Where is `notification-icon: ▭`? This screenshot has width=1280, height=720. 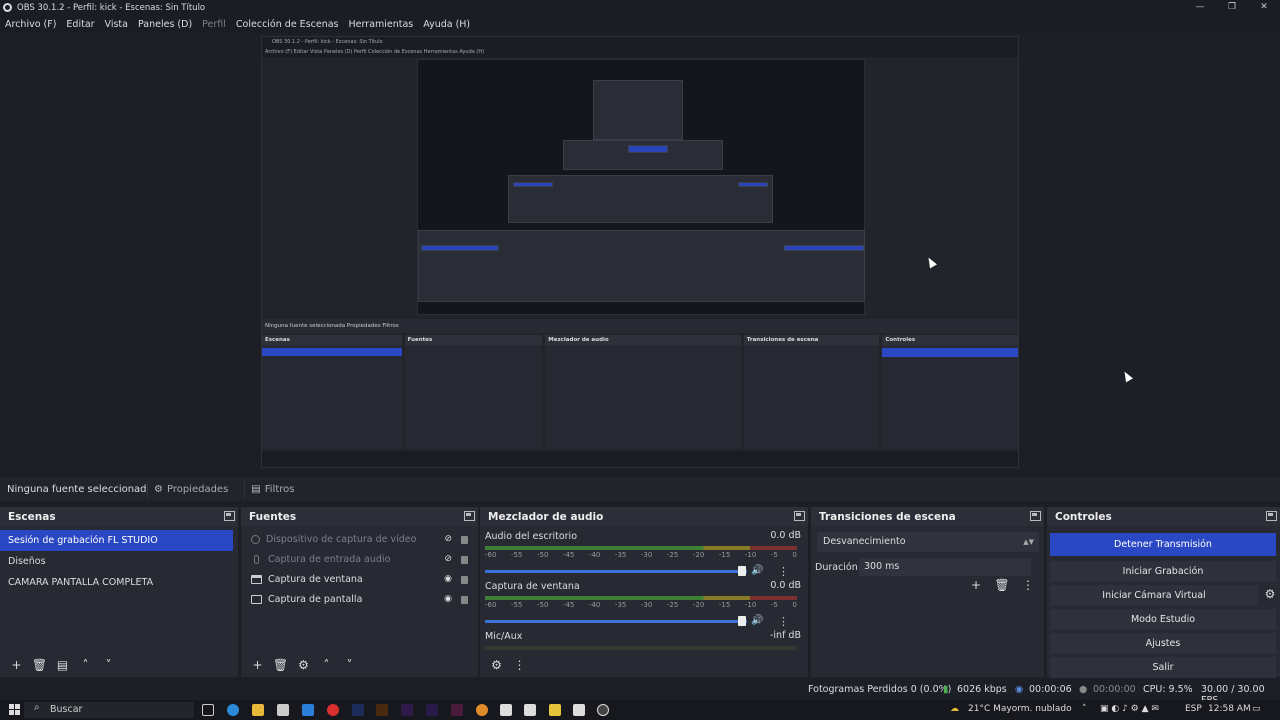 notification-icon: ▭ is located at coordinates (1256, 709).